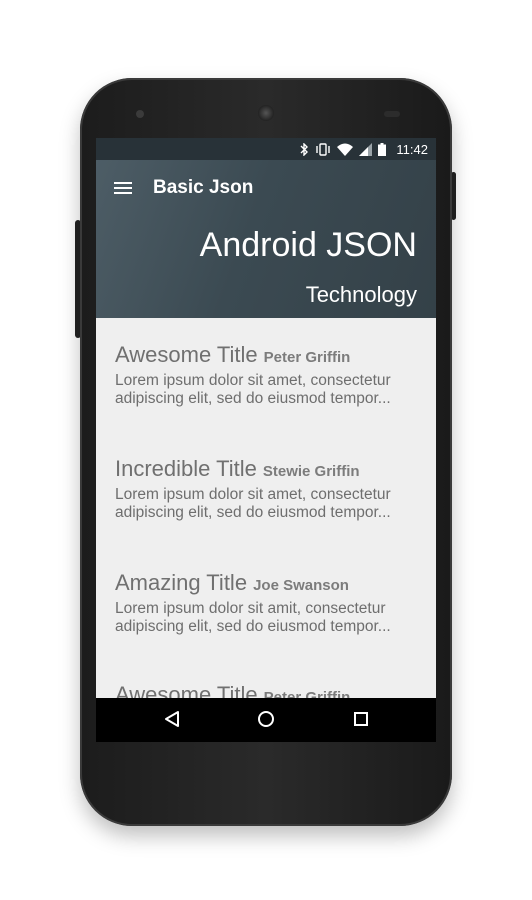 Image resolution: width=532 pixels, height=900 pixels. Describe the element at coordinates (203, 187) in the screenshot. I see `app-title: Basic Json` at that location.